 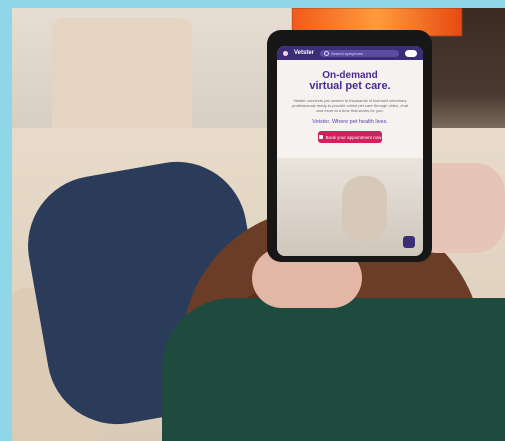 I want to click on book-appointment-button: Book your appointment now, so click(x=350, y=137).